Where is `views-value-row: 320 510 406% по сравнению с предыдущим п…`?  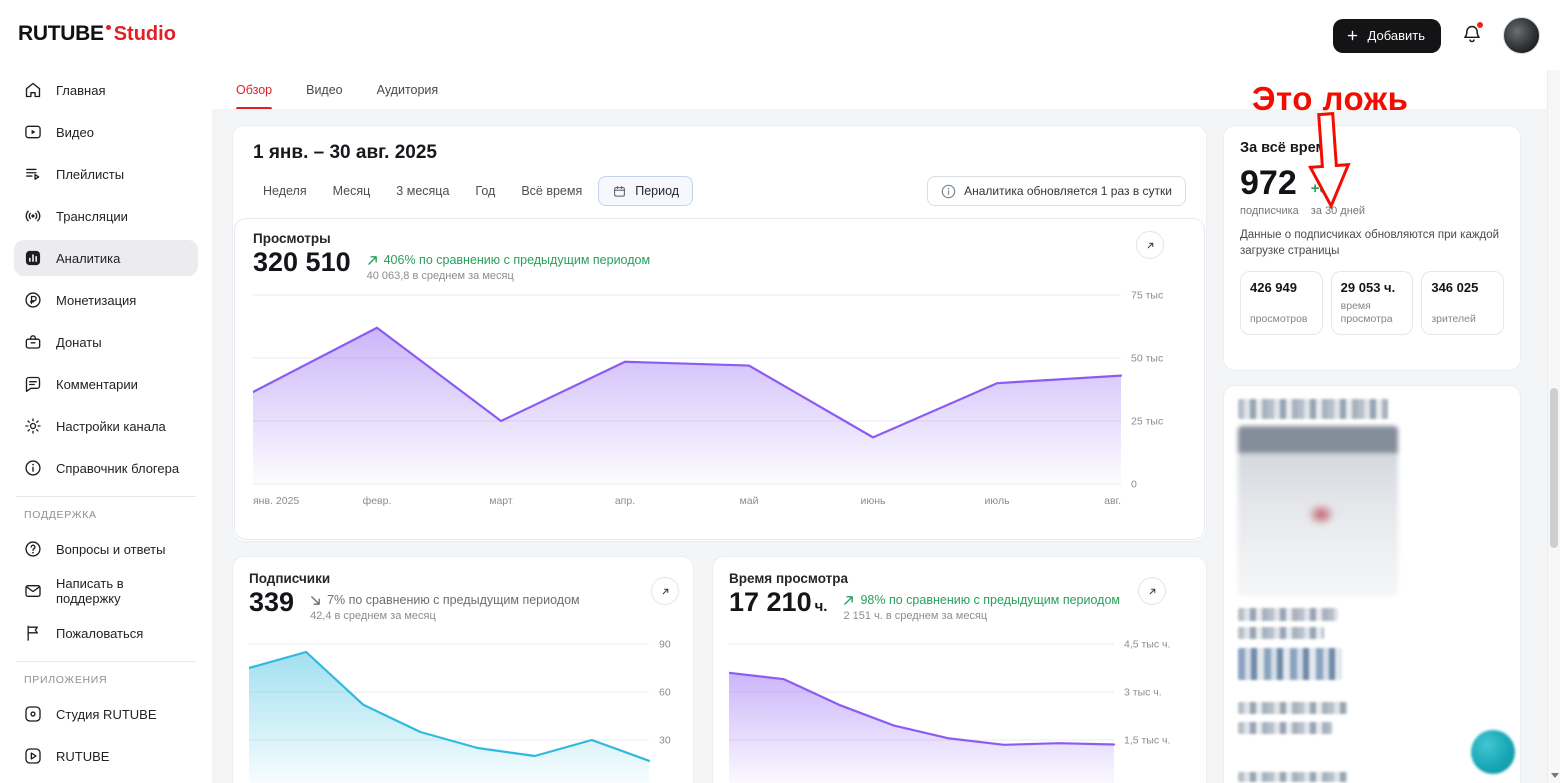 views-value-row: 320 510 406% по сравнению с предыдущим п… is located at coordinates (719, 264).